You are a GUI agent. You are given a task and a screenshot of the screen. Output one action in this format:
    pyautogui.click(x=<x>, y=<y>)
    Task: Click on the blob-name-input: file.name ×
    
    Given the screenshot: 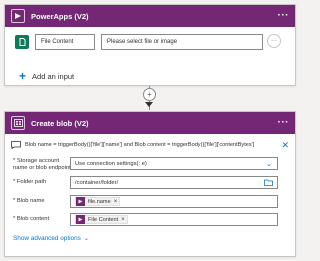 What is the action you would take?
    pyautogui.click(x=174, y=201)
    